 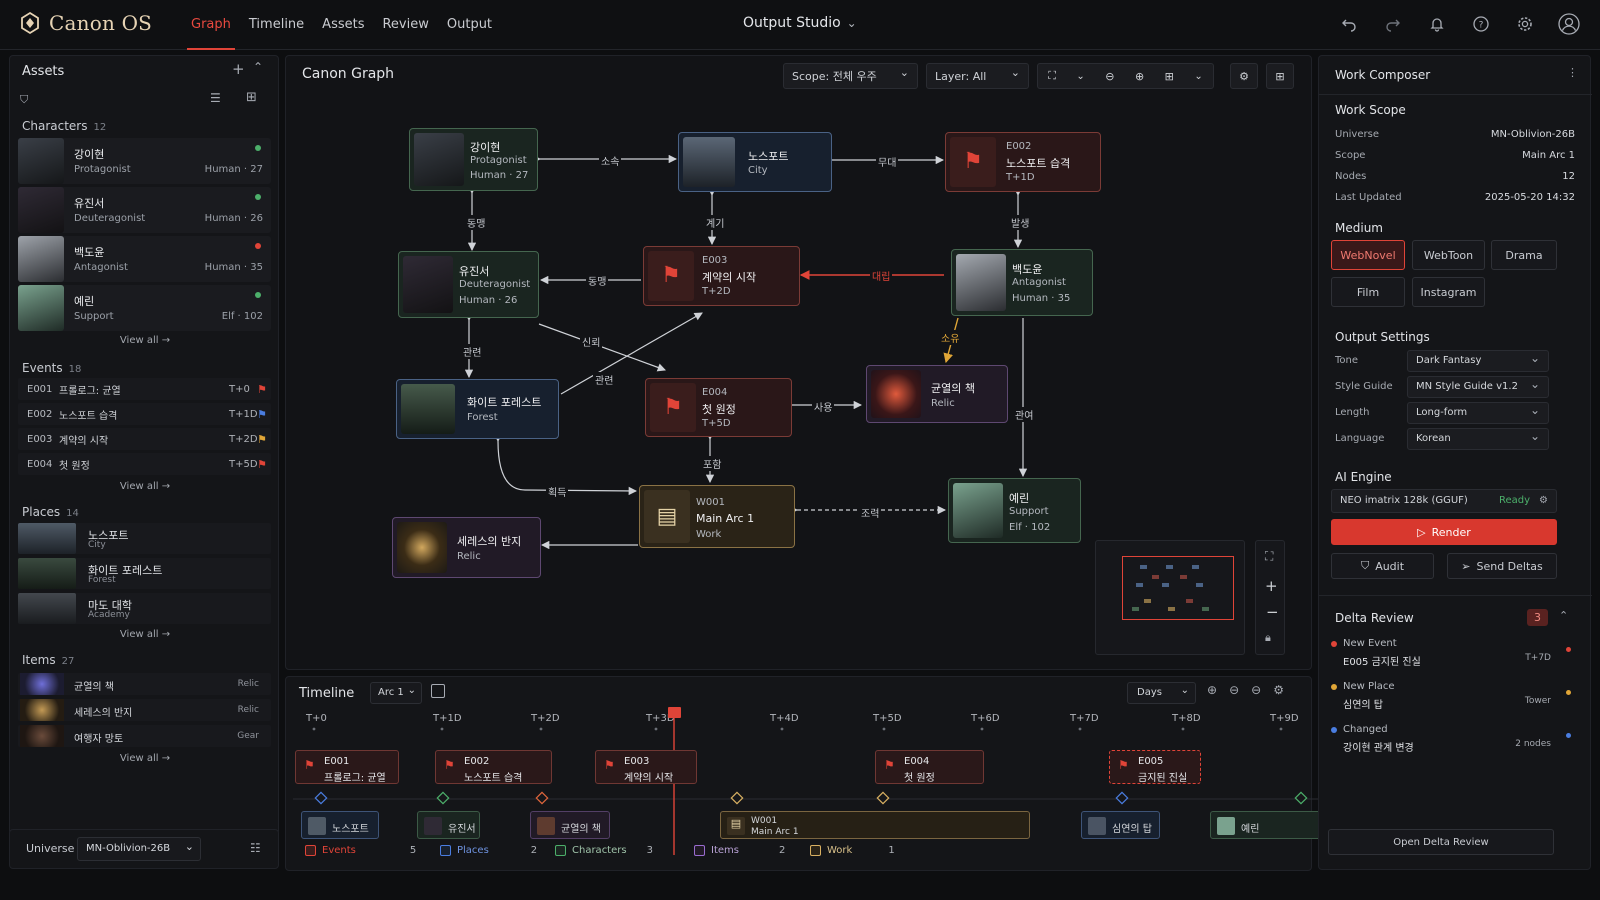 What do you see at coordinates (1481, 24) in the screenshot?
I see `help-icon: ?` at bounding box center [1481, 24].